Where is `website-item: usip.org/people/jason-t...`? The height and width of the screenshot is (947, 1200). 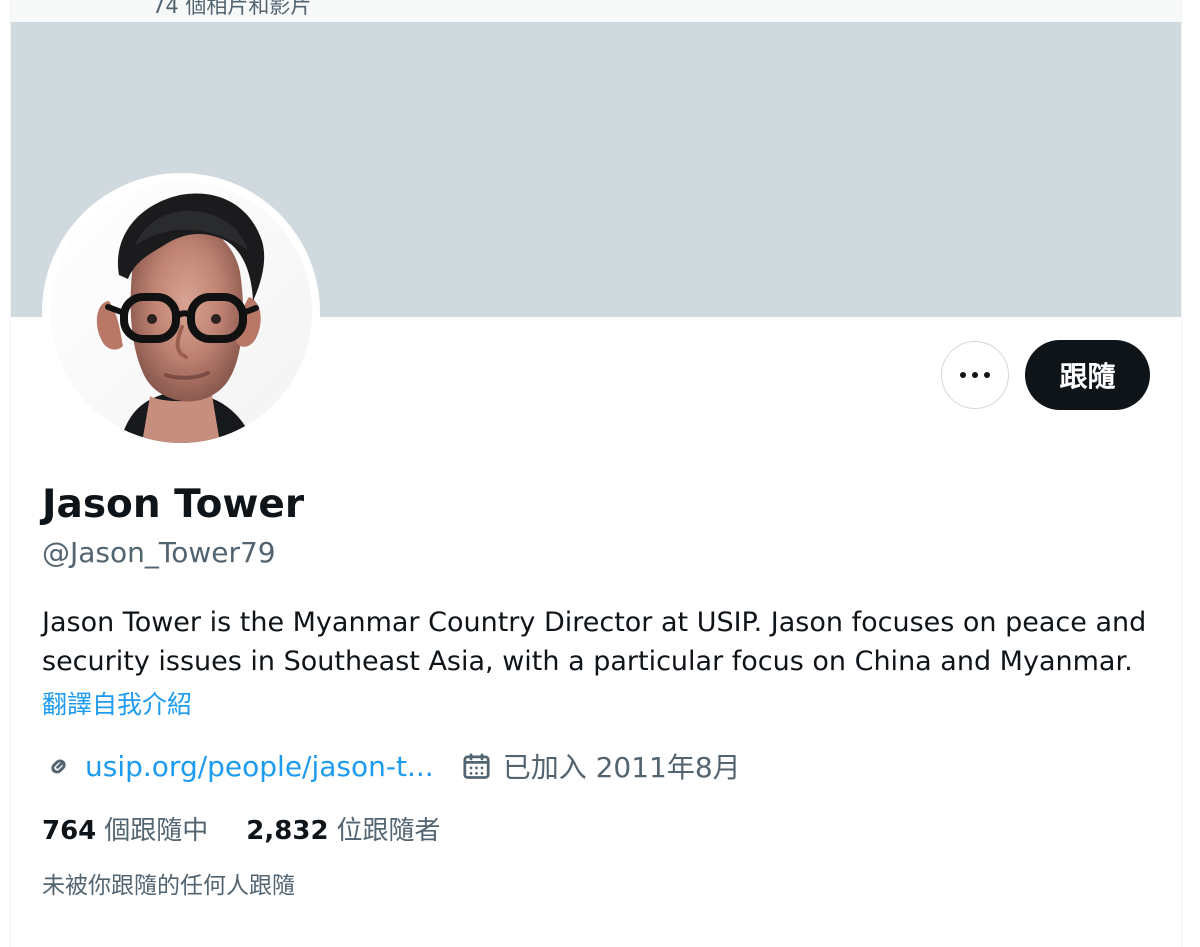 website-item: usip.org/people/jason-t... is located at coordinates (238, 766).